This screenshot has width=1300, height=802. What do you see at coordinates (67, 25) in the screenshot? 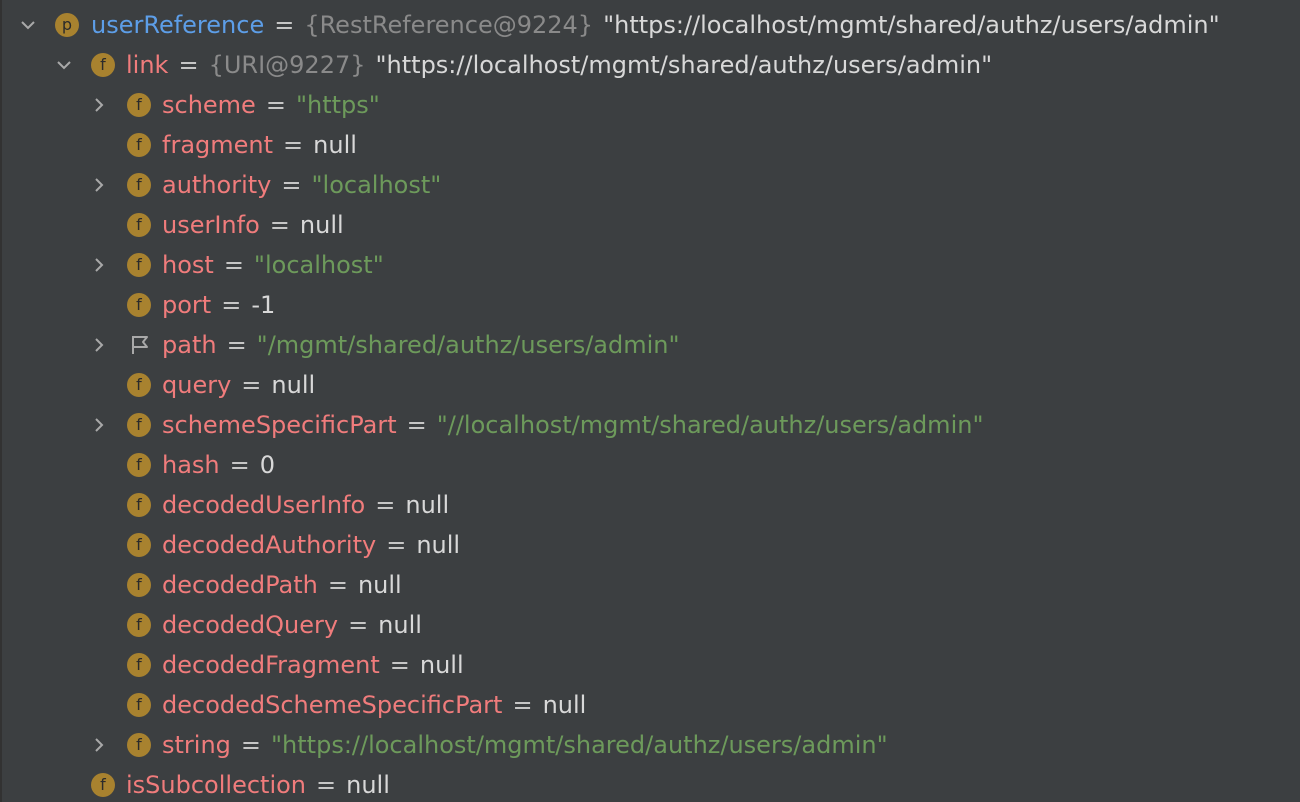
I see `property-icon: p` at bounding box center [67, 25].